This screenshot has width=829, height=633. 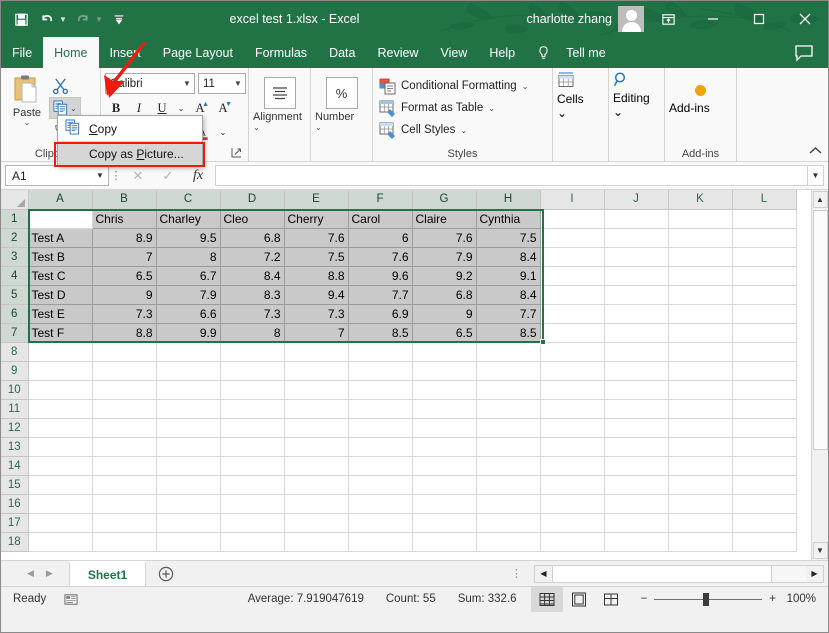 I want to click on column-header-h: H, so click(x=508, y=200).